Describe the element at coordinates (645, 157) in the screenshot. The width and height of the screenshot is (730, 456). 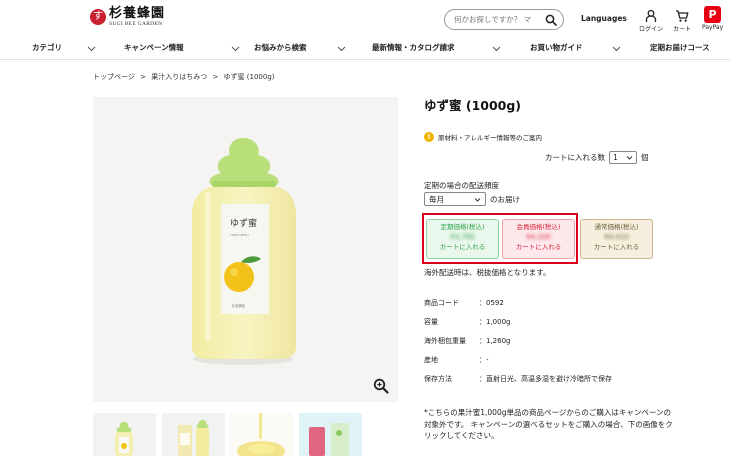
I see `quantity-unit: 個` at that location.